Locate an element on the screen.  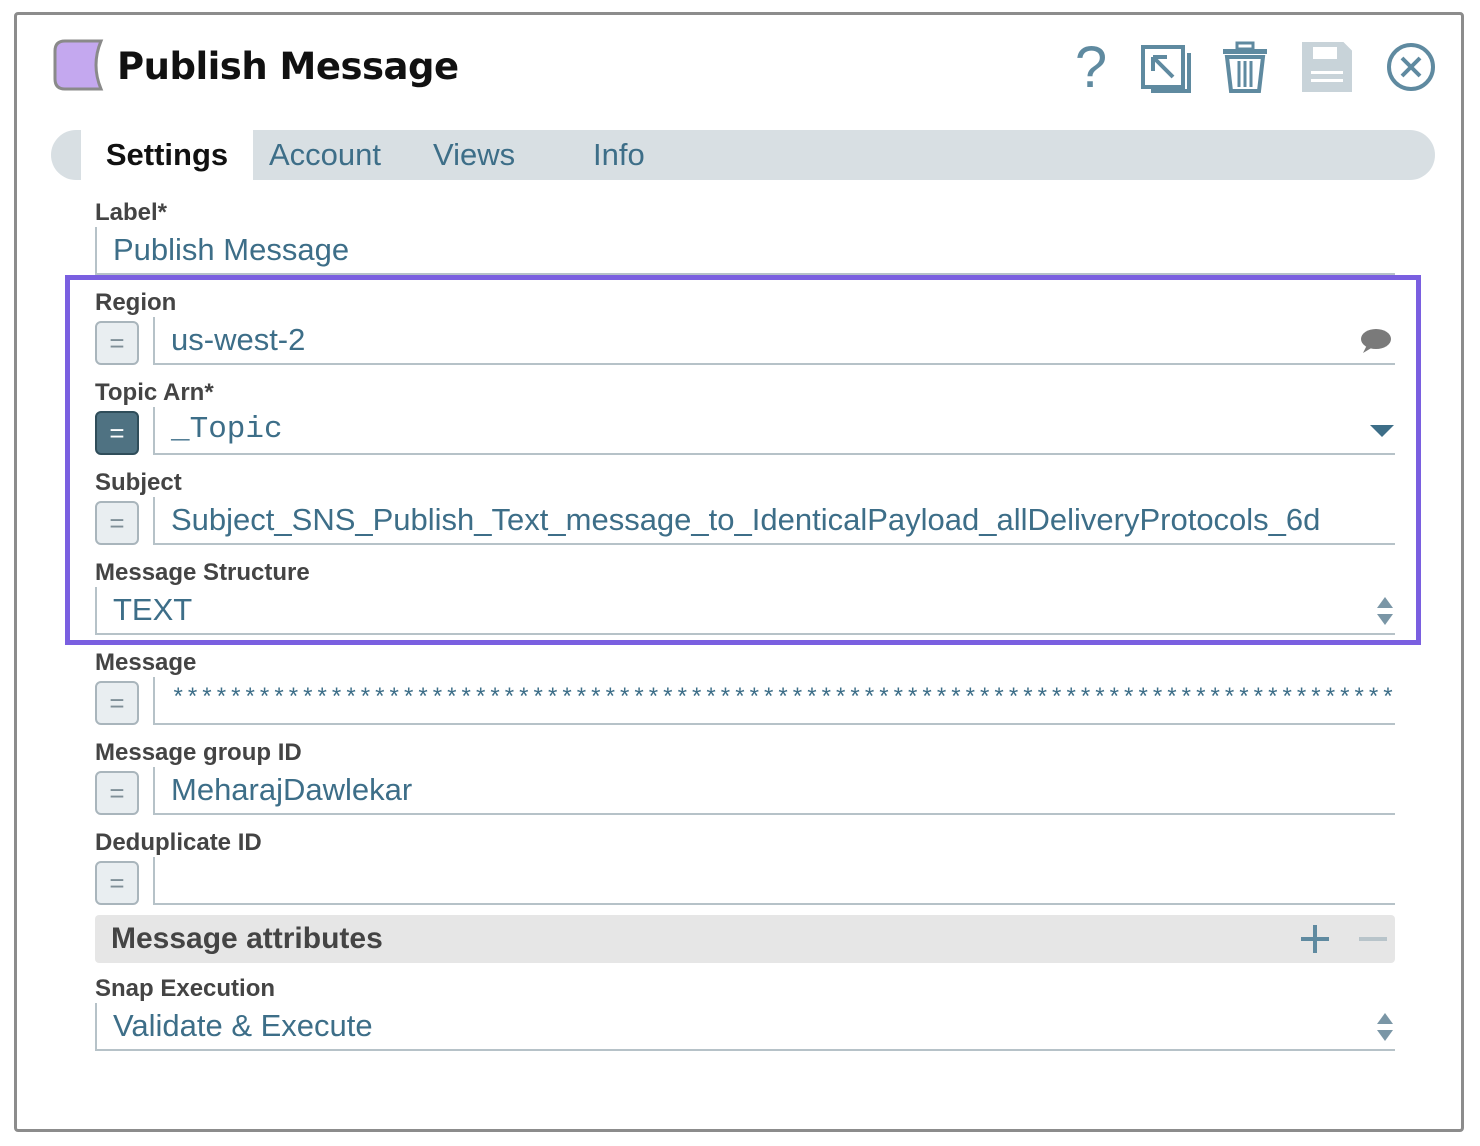
snap-execution-field-label: Snap Execution is located at coordinates (185, 988).